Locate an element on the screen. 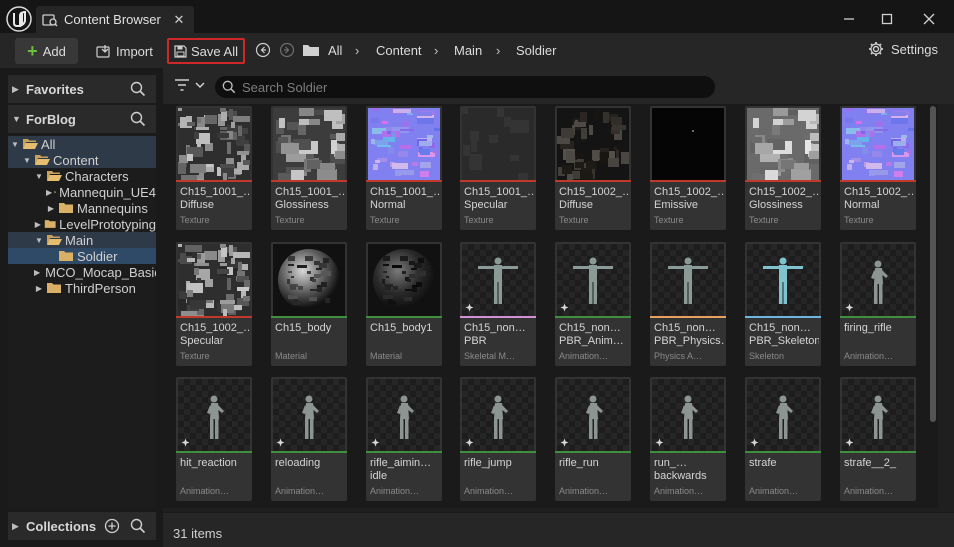 Image resolution: width=954 pixels, height=547 pixels. search-box is located at coordinates (465, 87).